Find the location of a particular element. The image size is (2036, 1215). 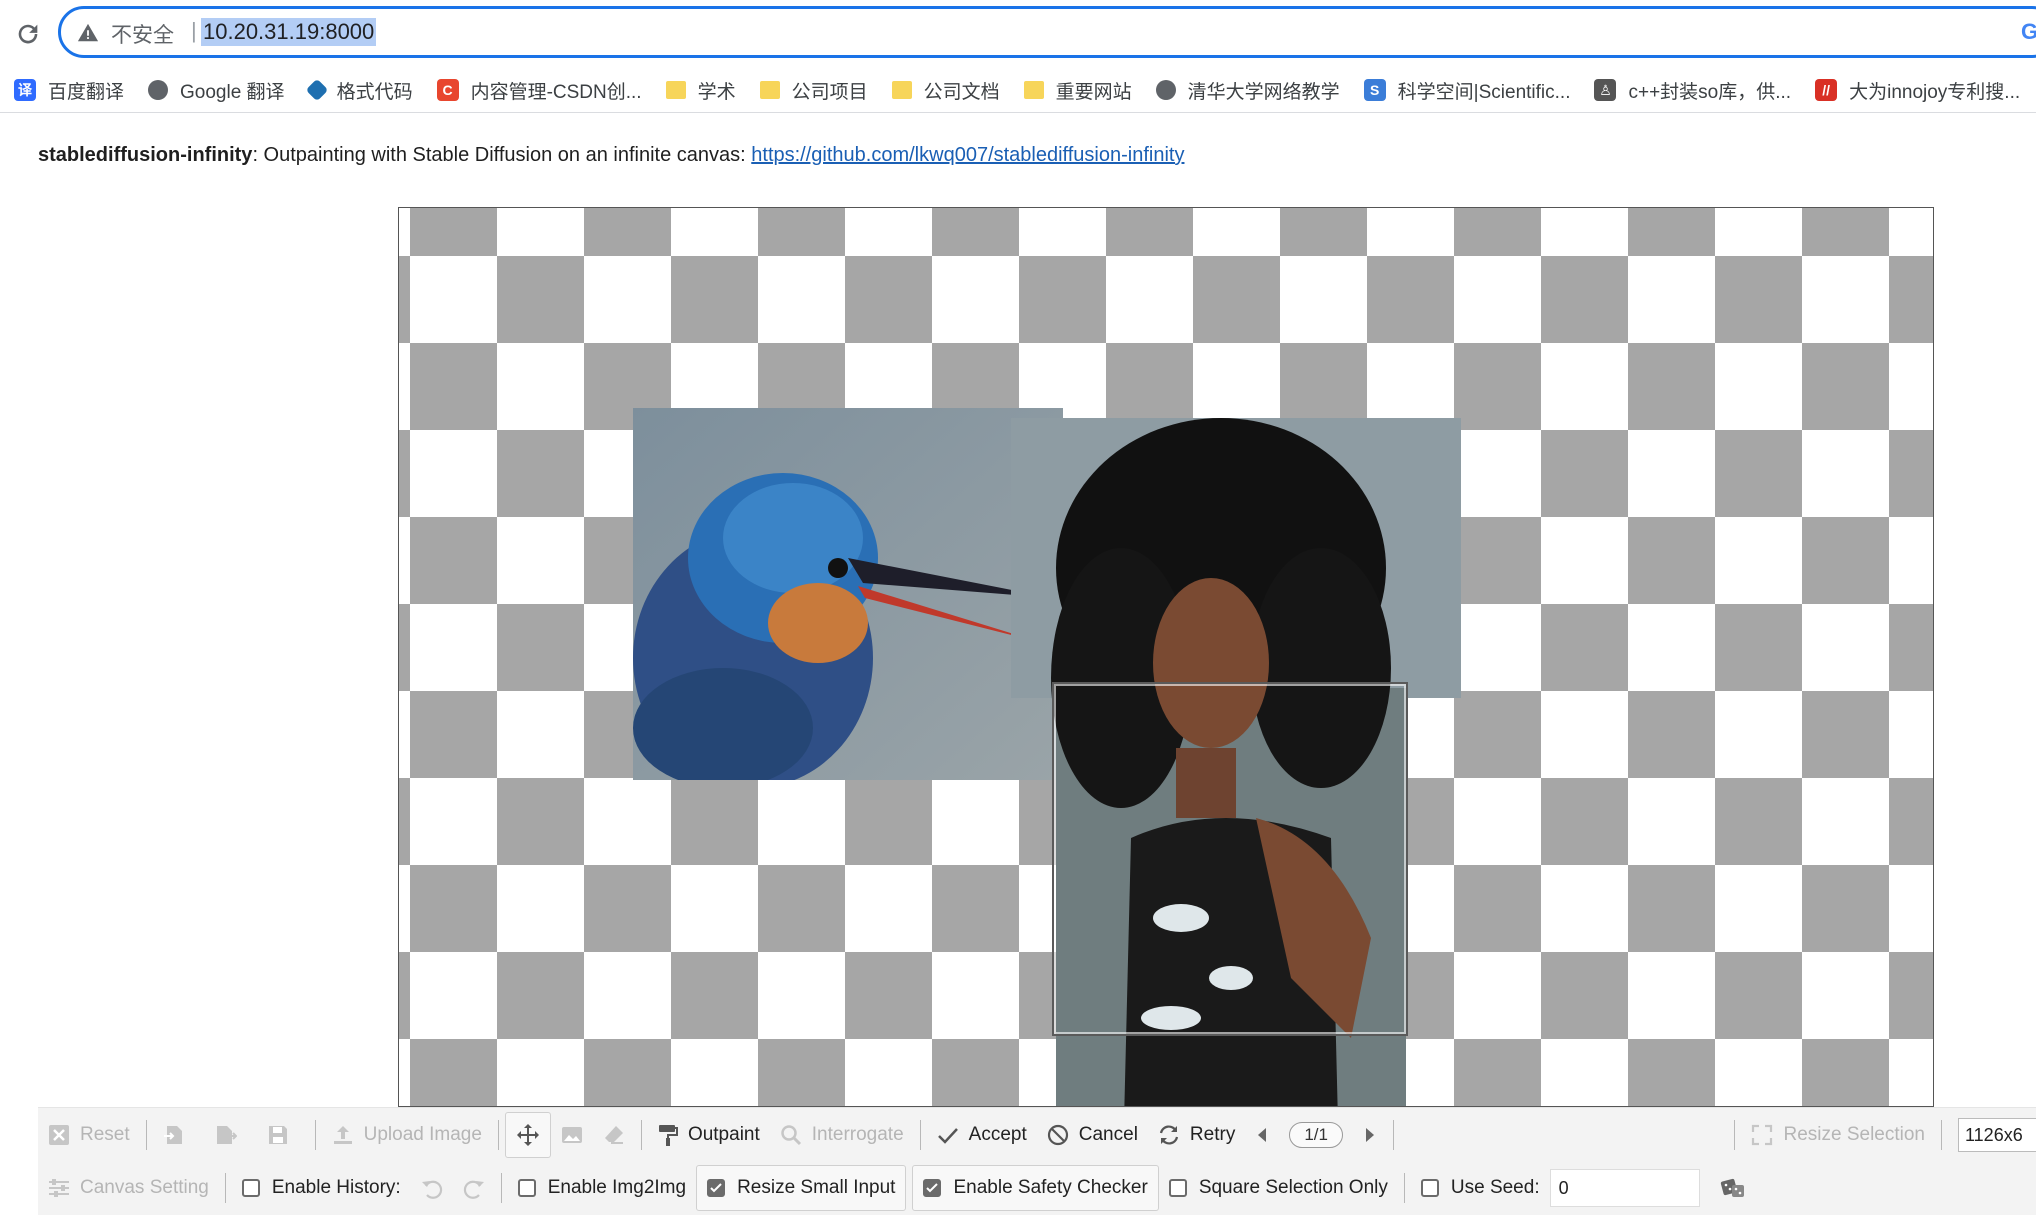

use-seed-checkbox is located at coordinates (1429, 1188).